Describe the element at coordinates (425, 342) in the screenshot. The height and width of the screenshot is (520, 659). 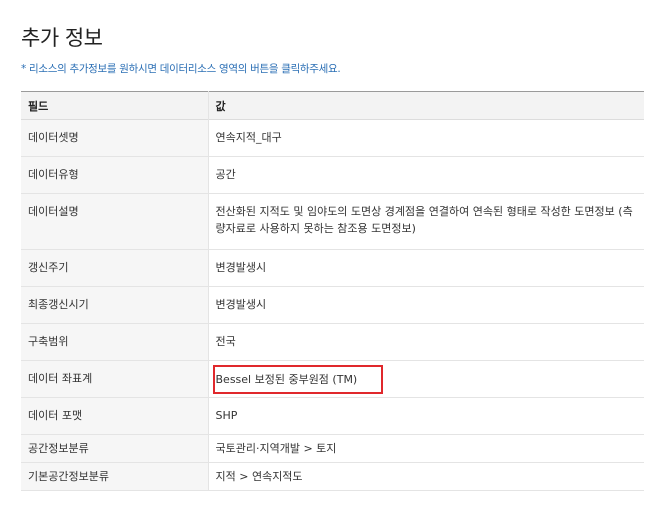
I see `field-value: 전국` at that location.